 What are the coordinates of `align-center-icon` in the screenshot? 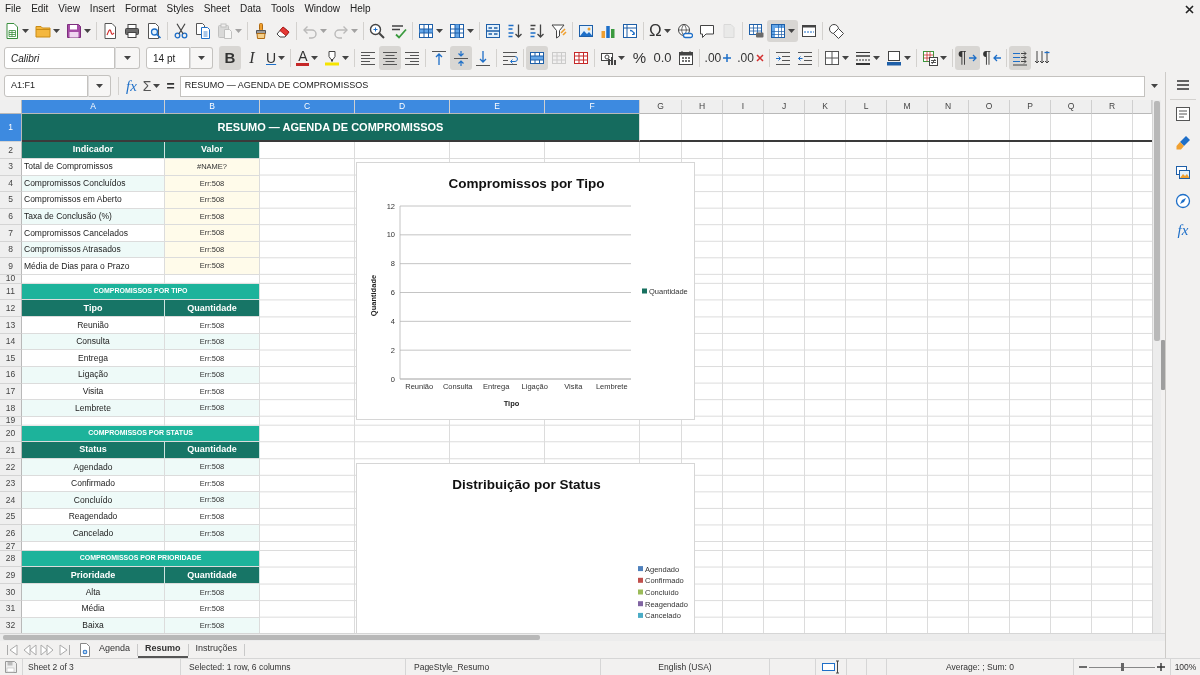 It's located at (390, 58).